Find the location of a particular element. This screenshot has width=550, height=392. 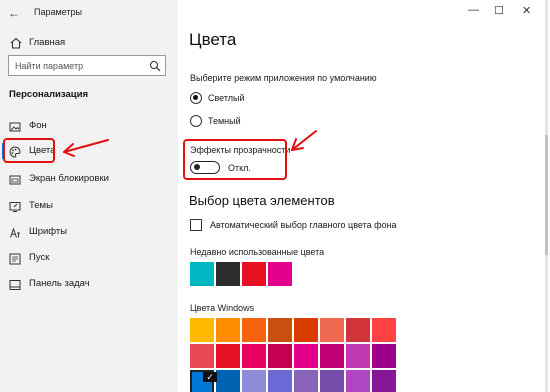

title-bar: ← Параметры is located at coordinates (89, 13).